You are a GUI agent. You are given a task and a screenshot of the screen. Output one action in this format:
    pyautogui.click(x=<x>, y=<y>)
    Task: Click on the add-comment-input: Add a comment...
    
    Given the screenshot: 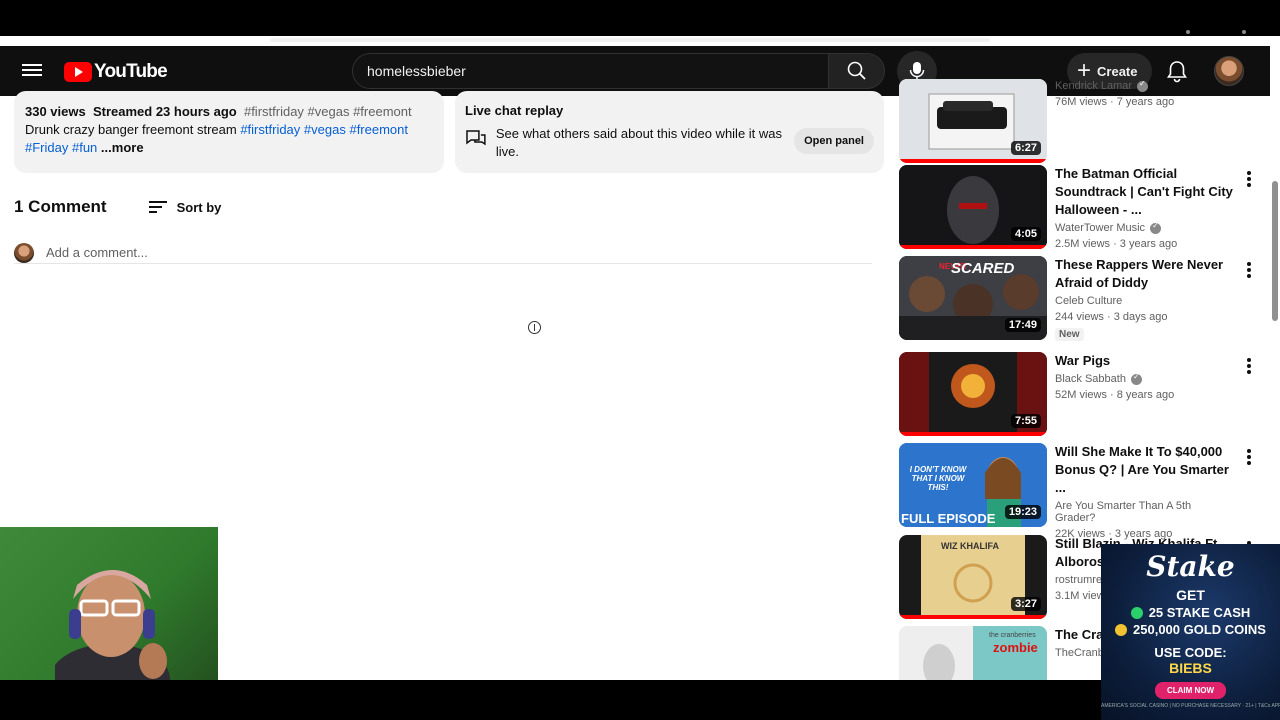 What is the action you would take?
    pyautogui.click(x=97, y=252)
    